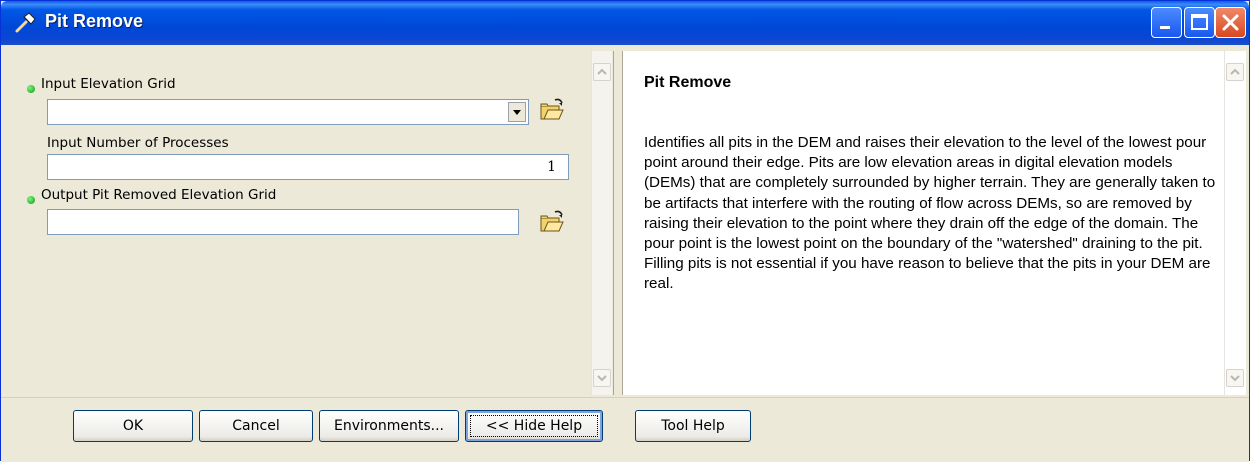 This screenshot has width=1250, height=462. I want to click on minimize-icon, so click(1165, 27).